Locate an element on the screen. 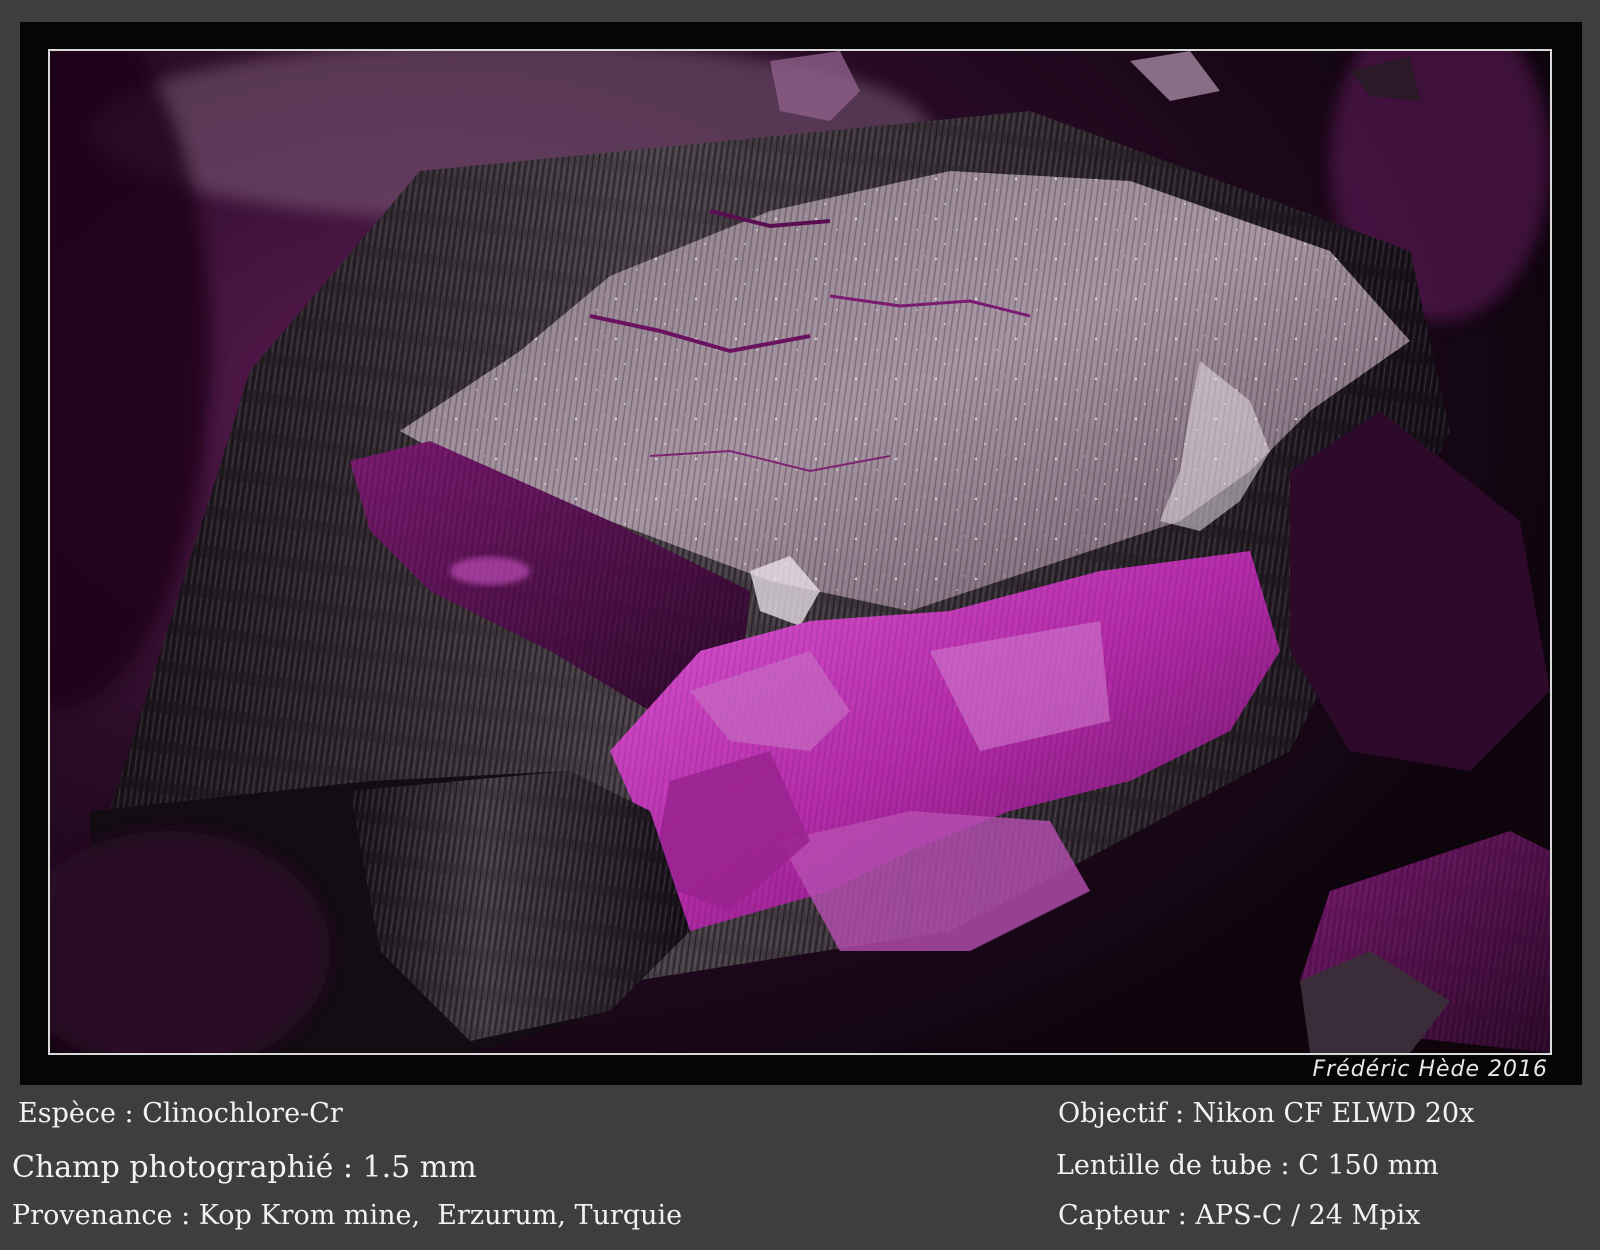 Image resolution: width=1600 pixels, height=1250 pixels. tube-lens-caption: Lentille de tube : C 150 mm is located at coordinates (1247, 1165).